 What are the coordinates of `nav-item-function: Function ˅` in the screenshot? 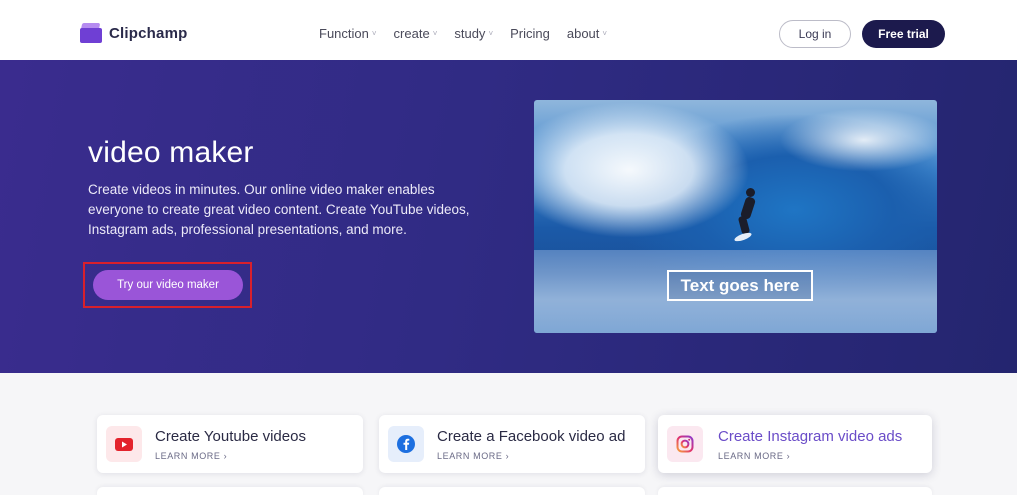 It's located at (348, 33).